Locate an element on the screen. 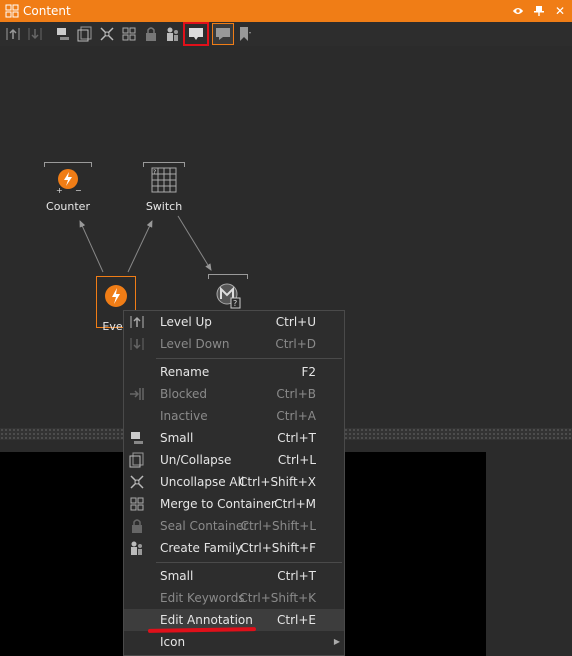 The height and width of the screenshot is (656, 572). submenu-arrow-icon: ▶ is located at coordinates (336, 641).